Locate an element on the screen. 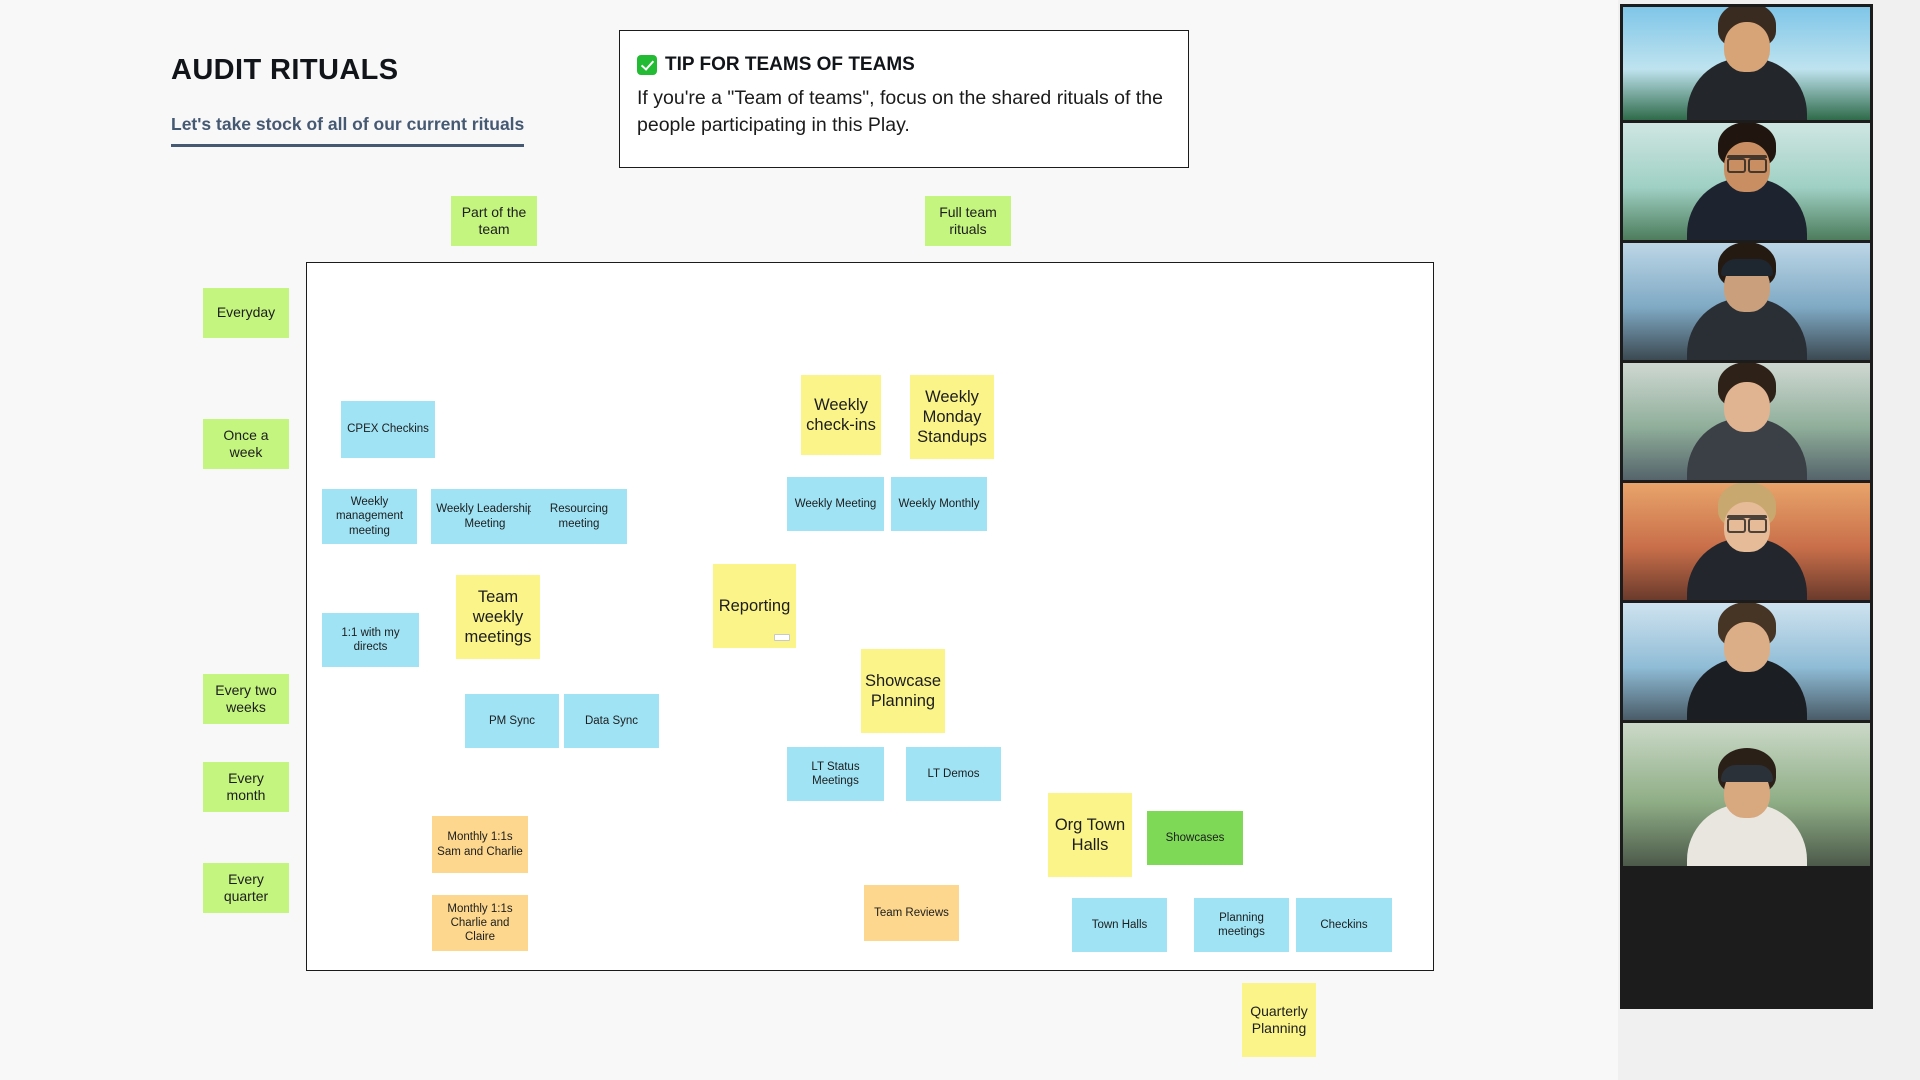 The width and height of the screenshot is (1920, 1080). sticky-note: 1:1 with my directs is located at coordinates (370, 640).